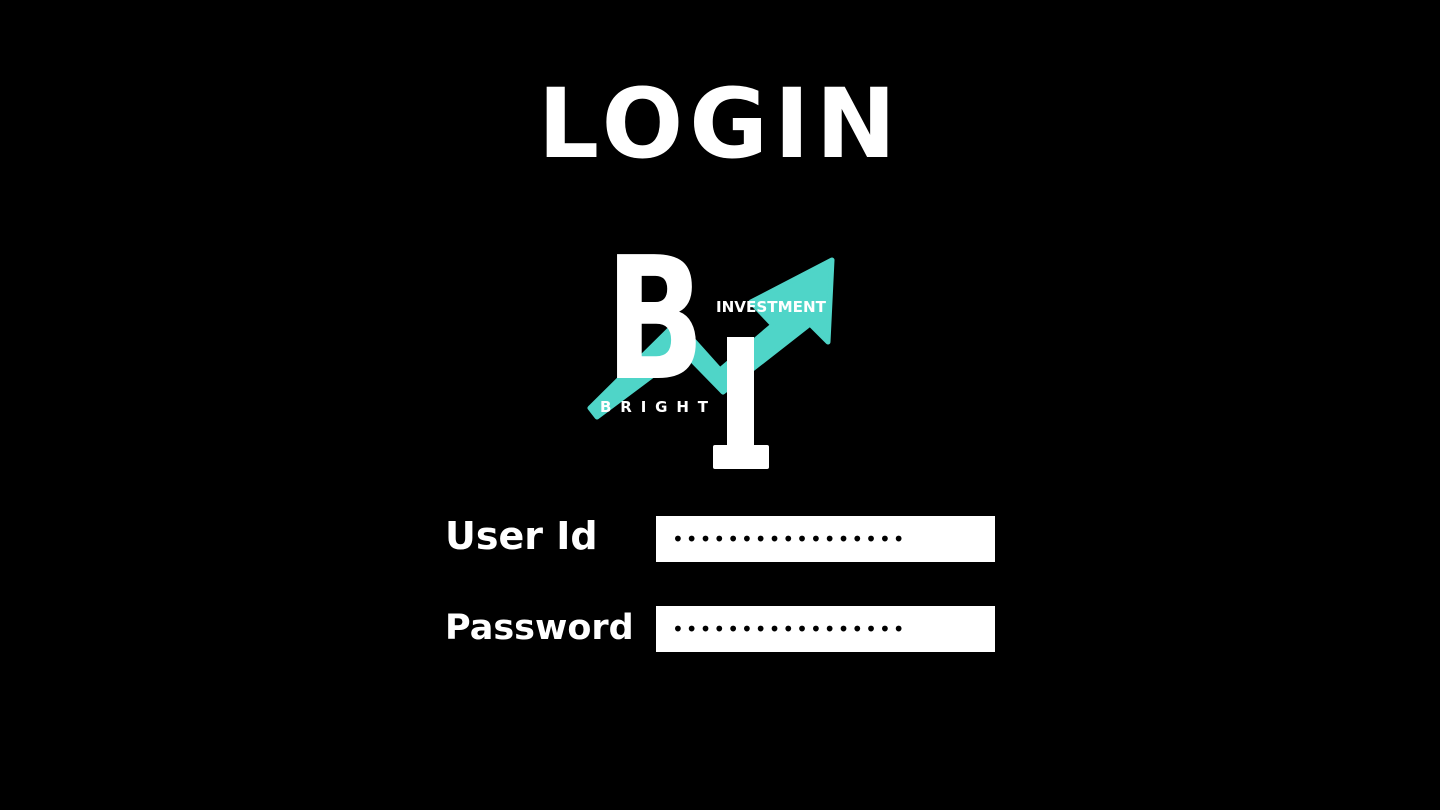  Describe the element at coordinates (720, 124) in the screenshot. I see `page-title: LOGIN` at that location.